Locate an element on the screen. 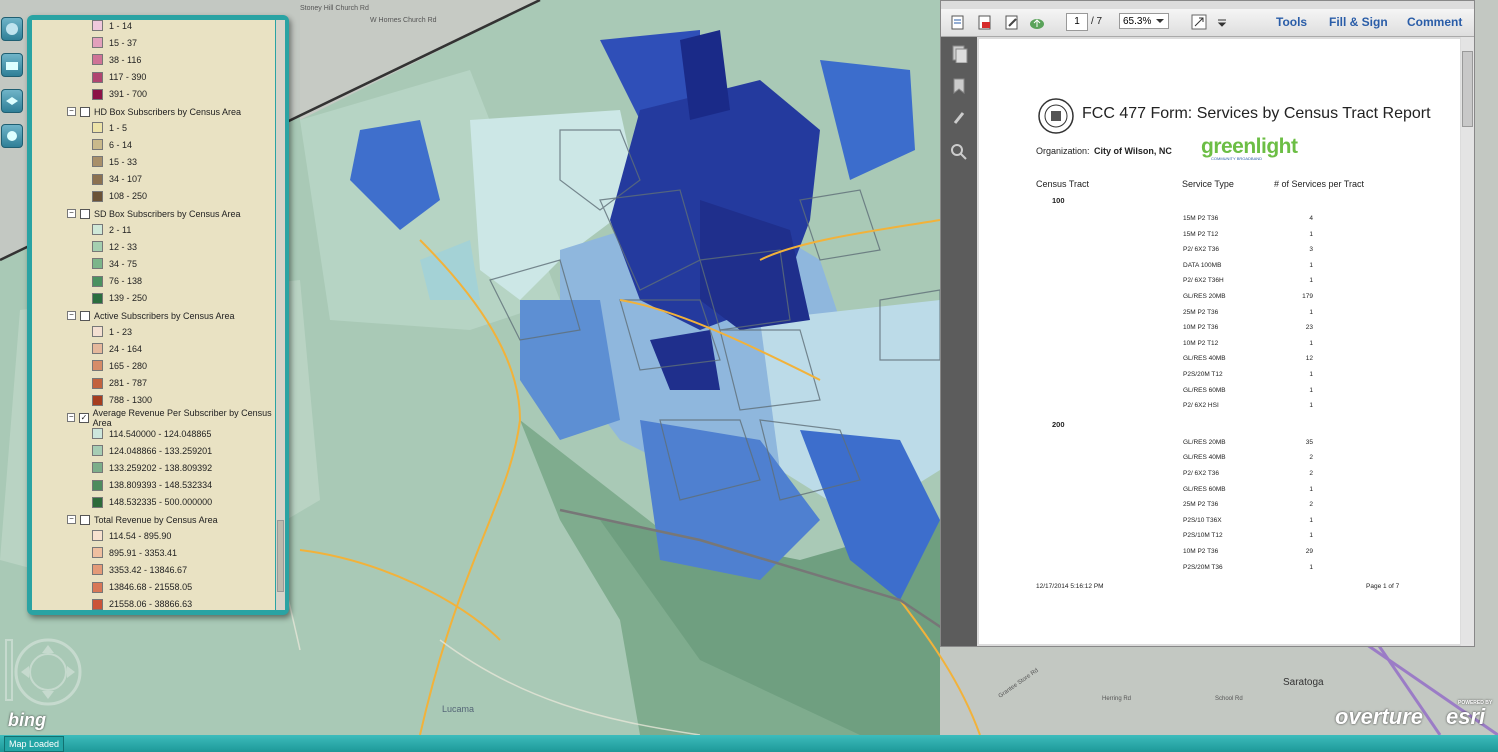  service-type-cell: P2S/20M T36 is located at coordinates (1203, 567).